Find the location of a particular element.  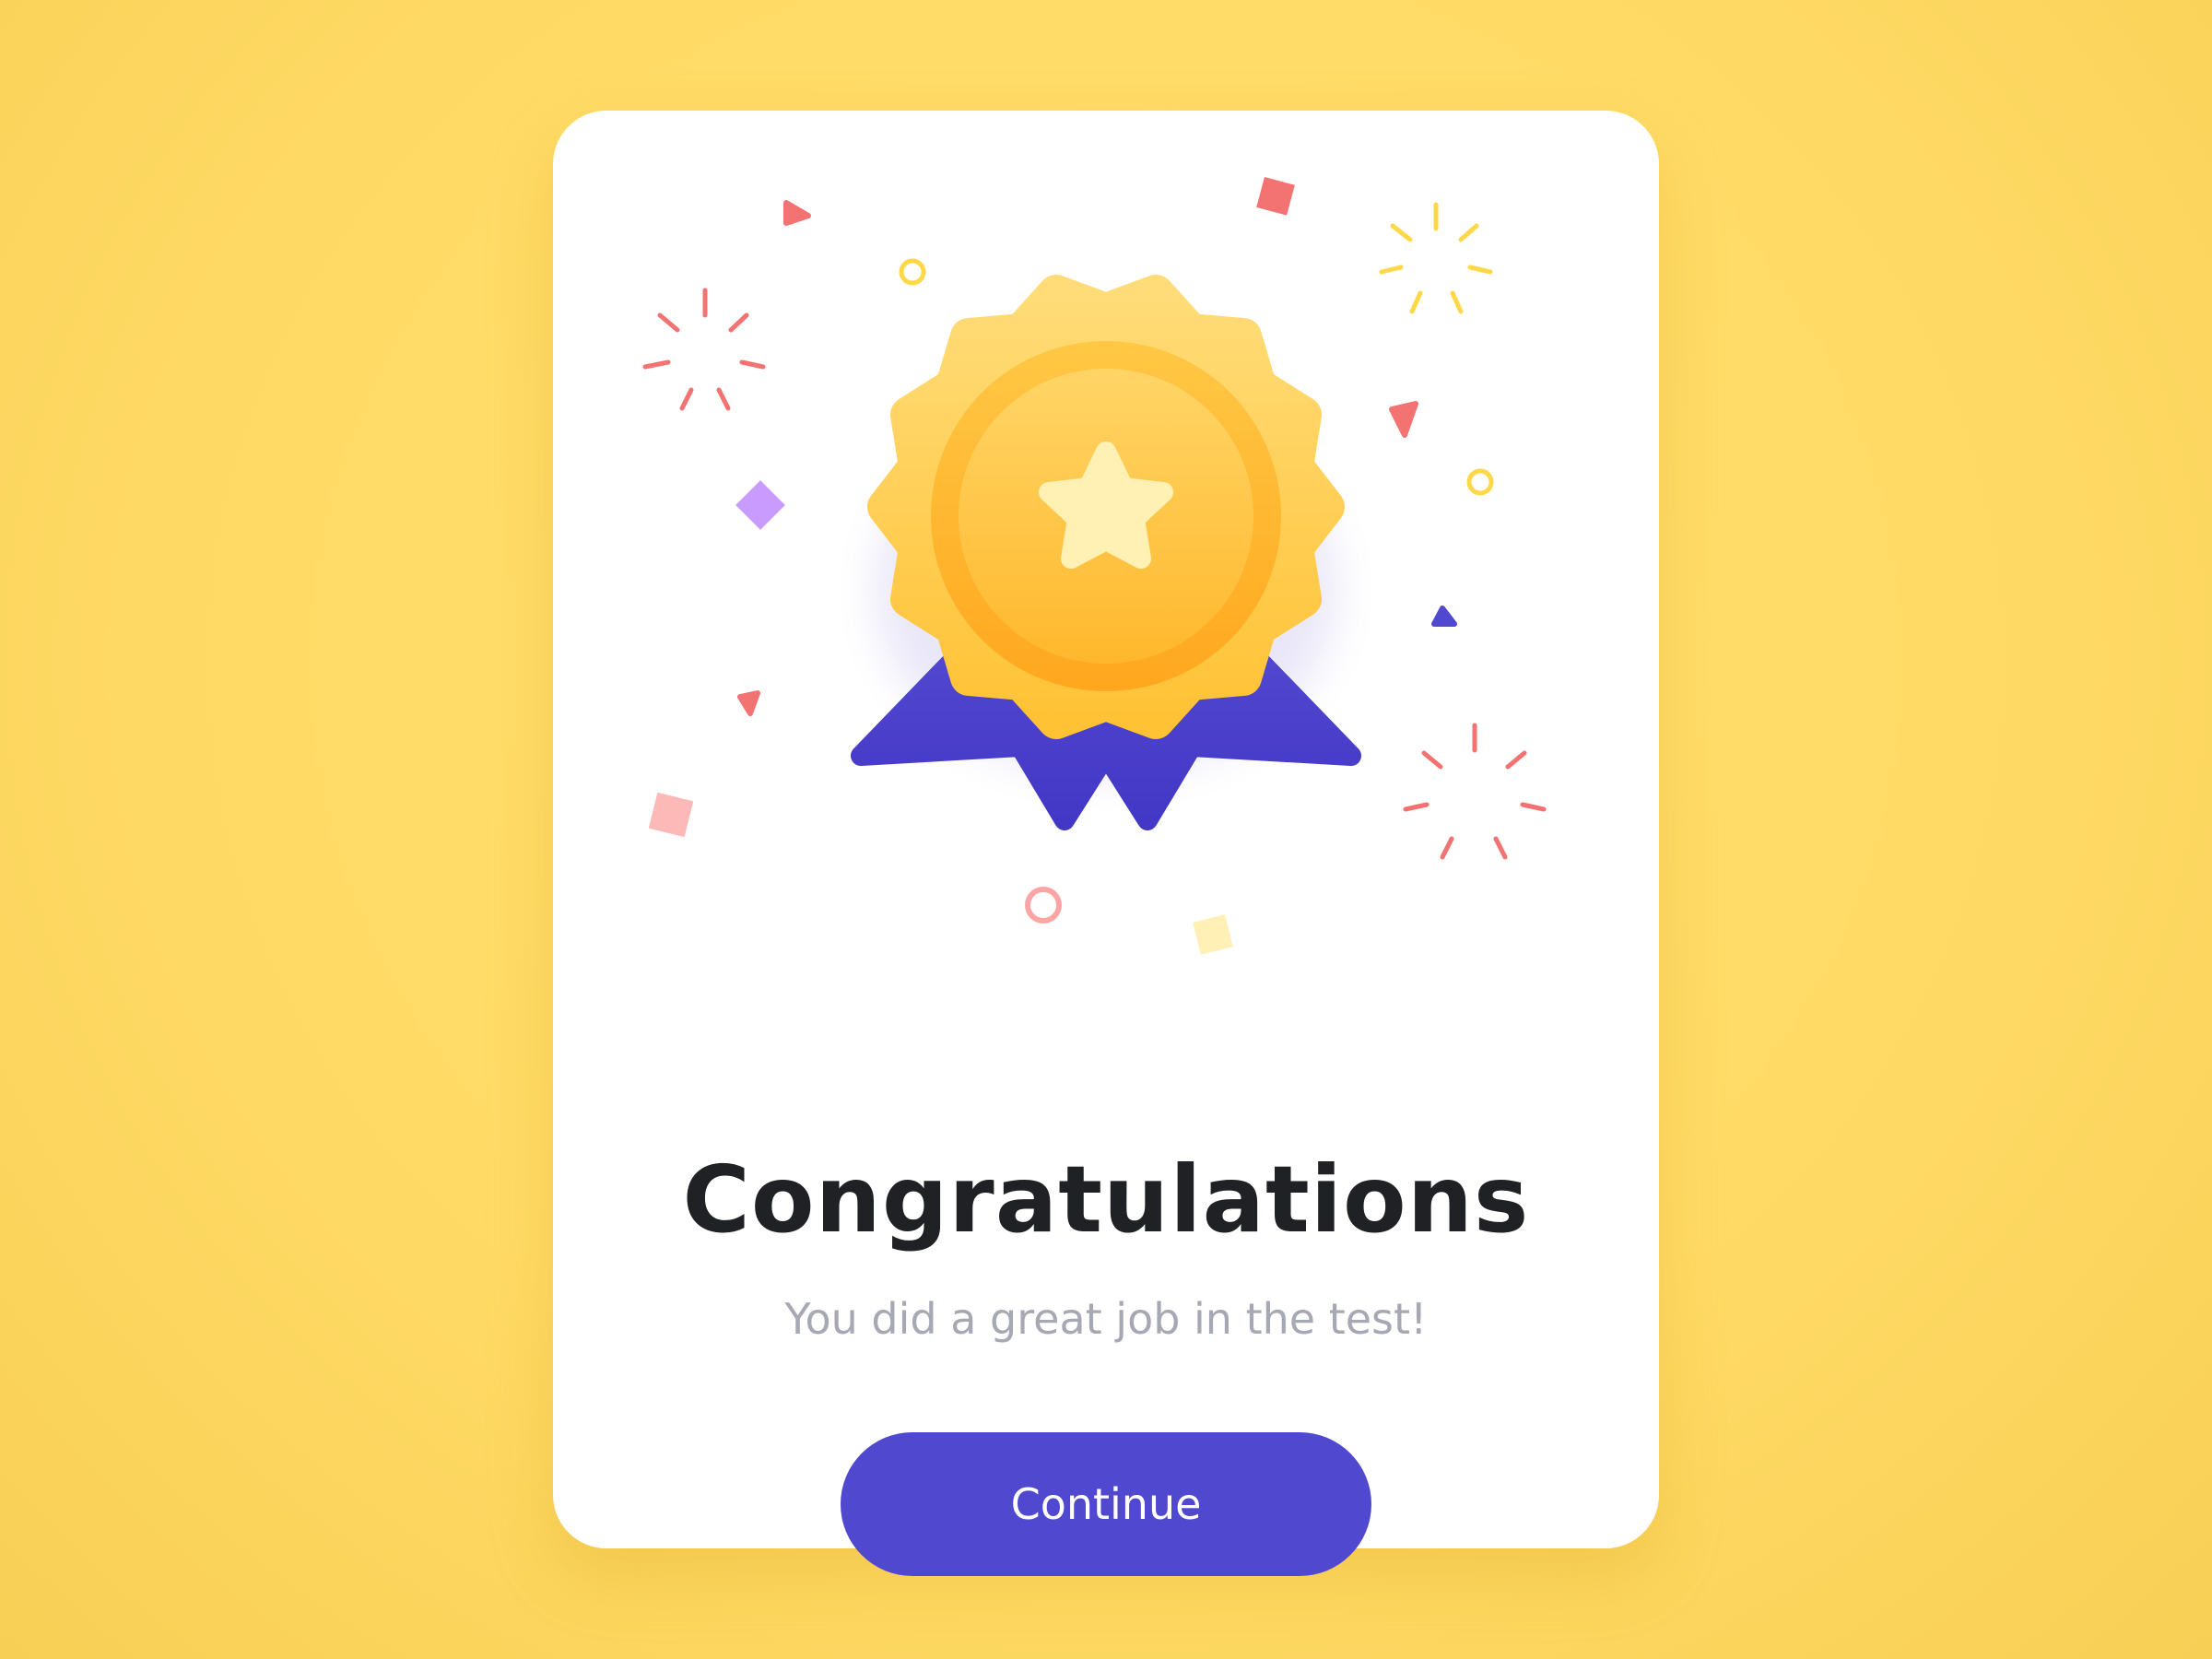

firework-bottom-right is located at coordinates (1475, 791).